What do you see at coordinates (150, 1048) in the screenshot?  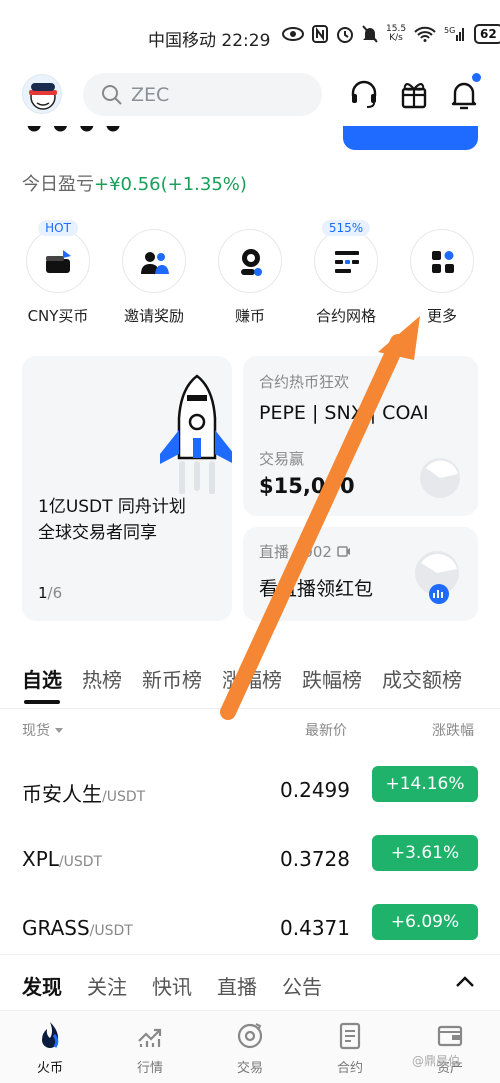 I see `nav-market: 行情` at bounding box center [150, 1048].